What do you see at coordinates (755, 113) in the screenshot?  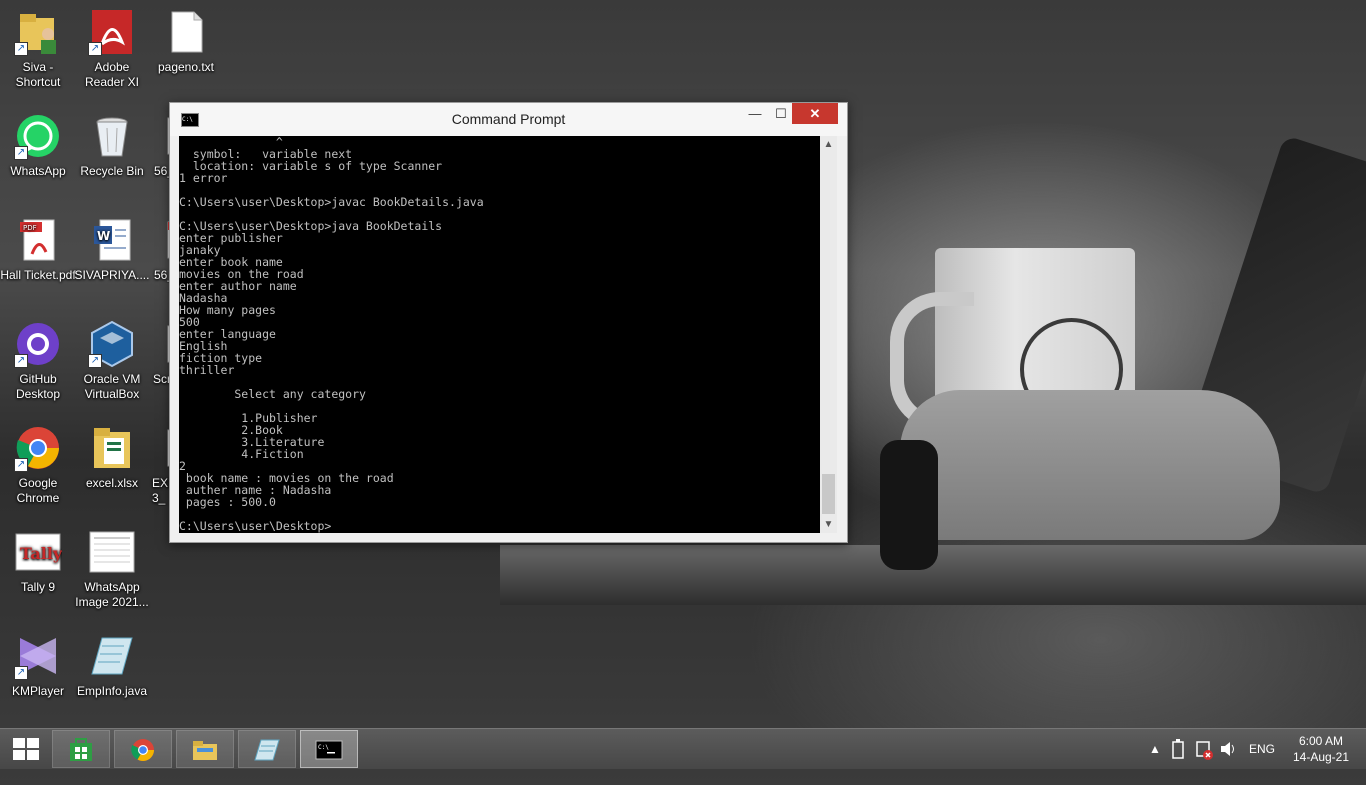 I see `minimize-button: —` at bounding box center [755, 113].